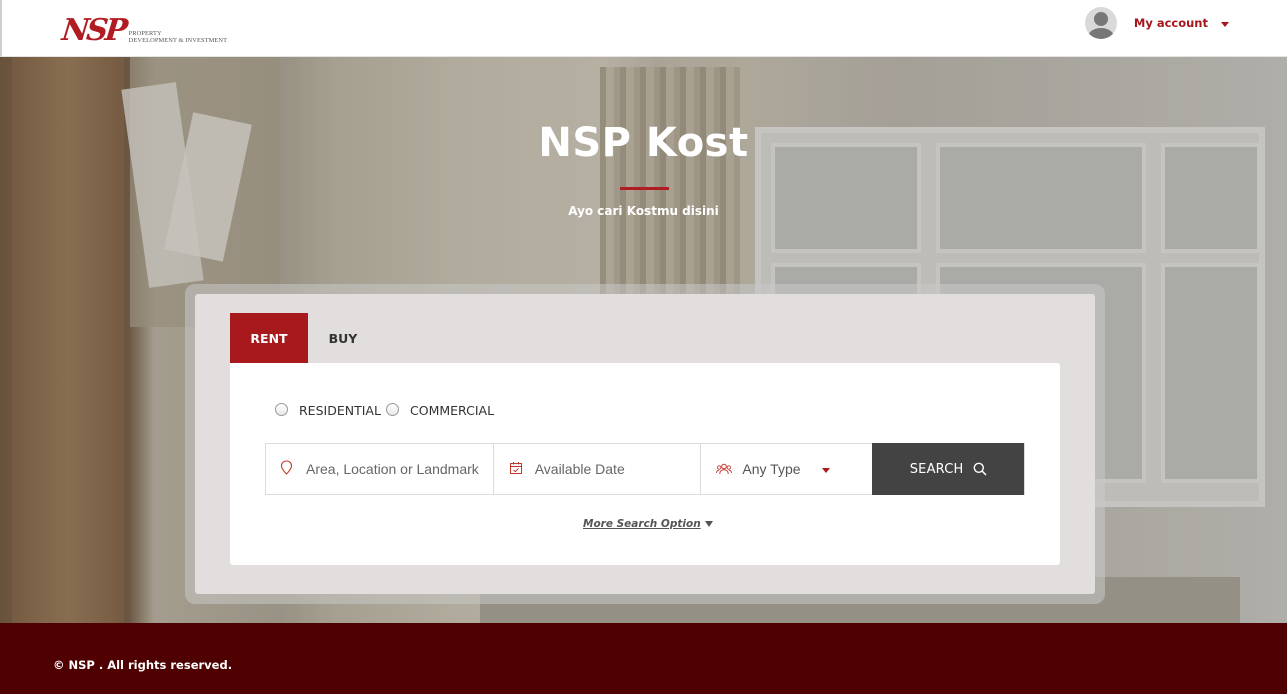  What do you see at coordinates (643, 211) in the screenshot?
I see `hero-subtitle: Ayo cari Kostmu disini` at bounding box center [643, 211].